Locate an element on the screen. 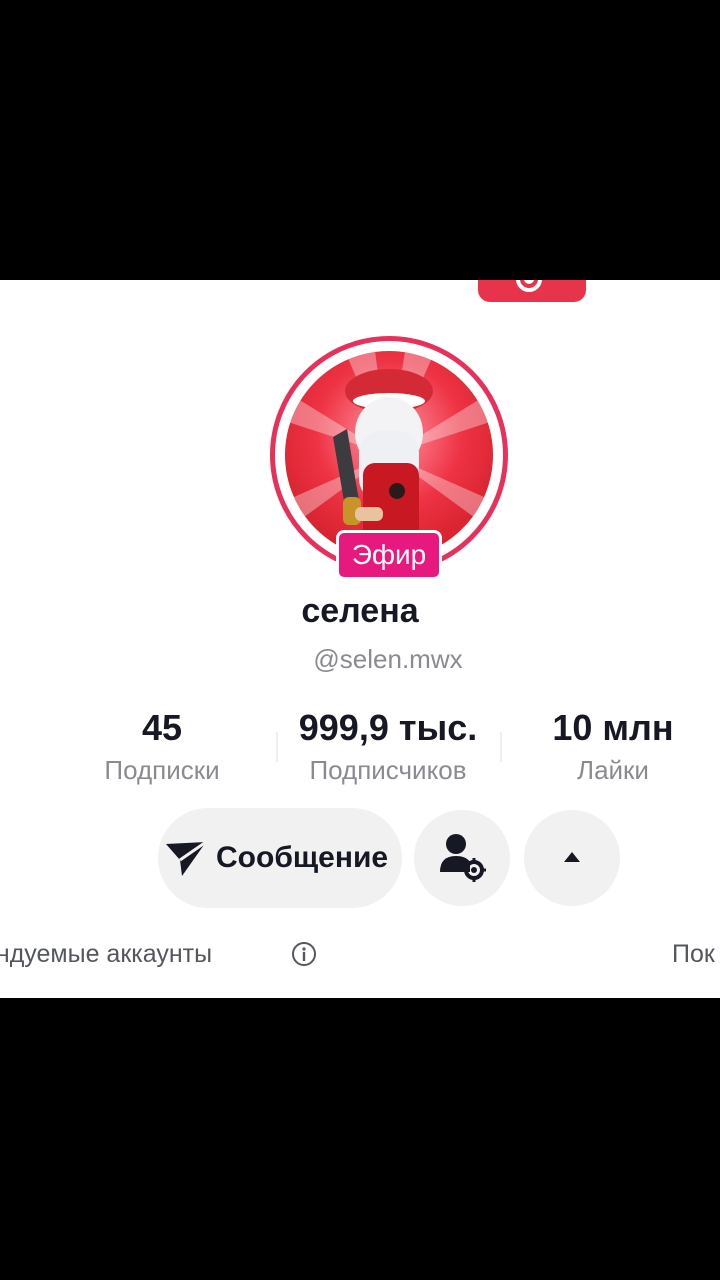  avatar-image is located at coordinates (389, 455).